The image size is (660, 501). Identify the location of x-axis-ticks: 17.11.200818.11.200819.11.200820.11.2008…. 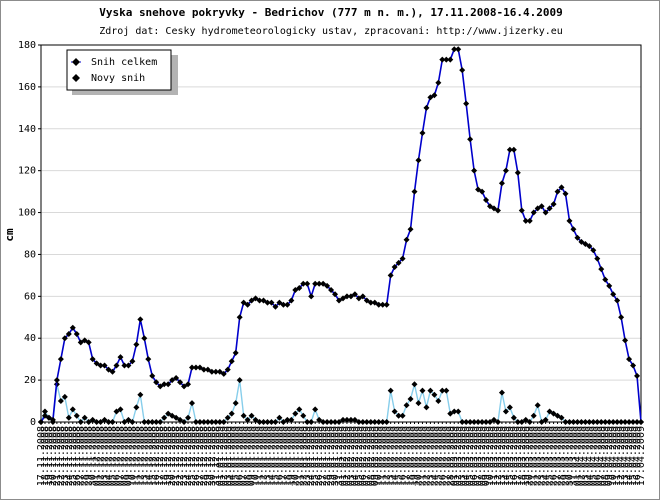
(341, 454).